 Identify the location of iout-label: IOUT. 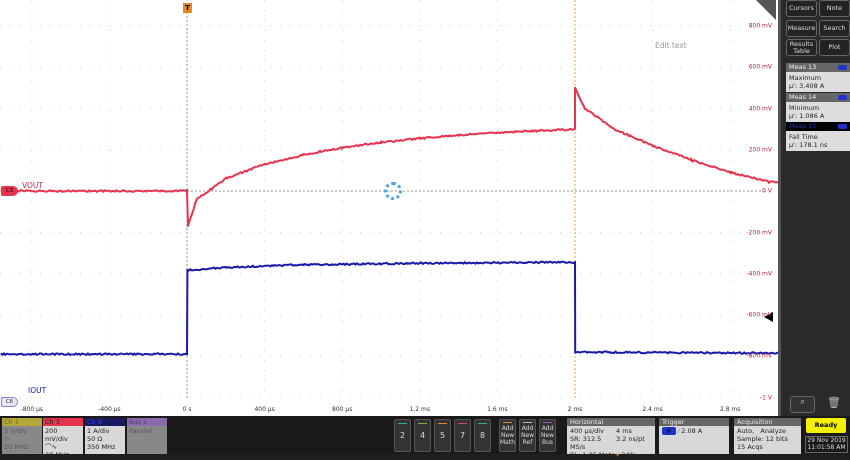
(37, 390).